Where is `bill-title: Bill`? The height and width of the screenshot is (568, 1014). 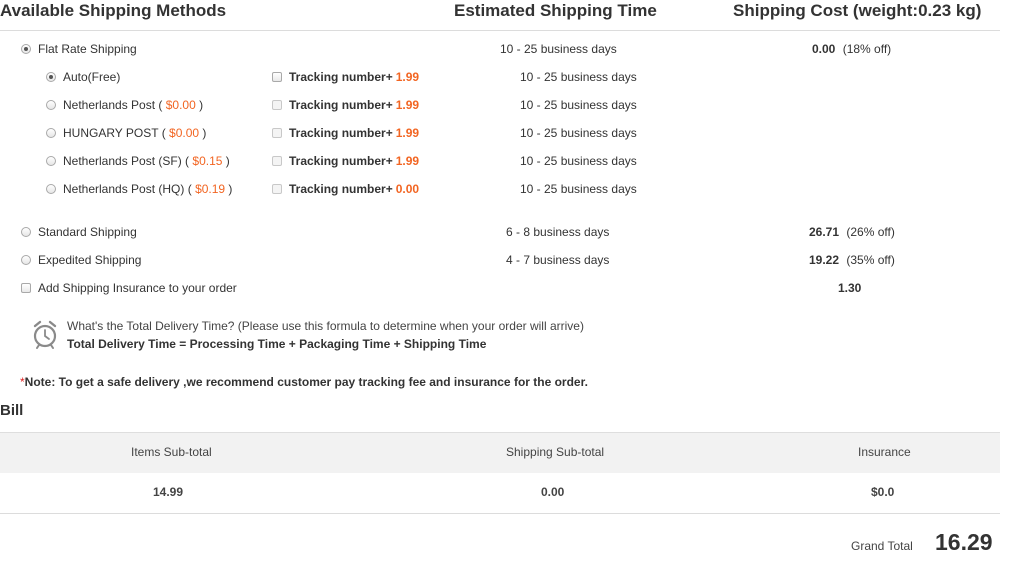
bill-title: Bill is located at coordinates (12, 410).